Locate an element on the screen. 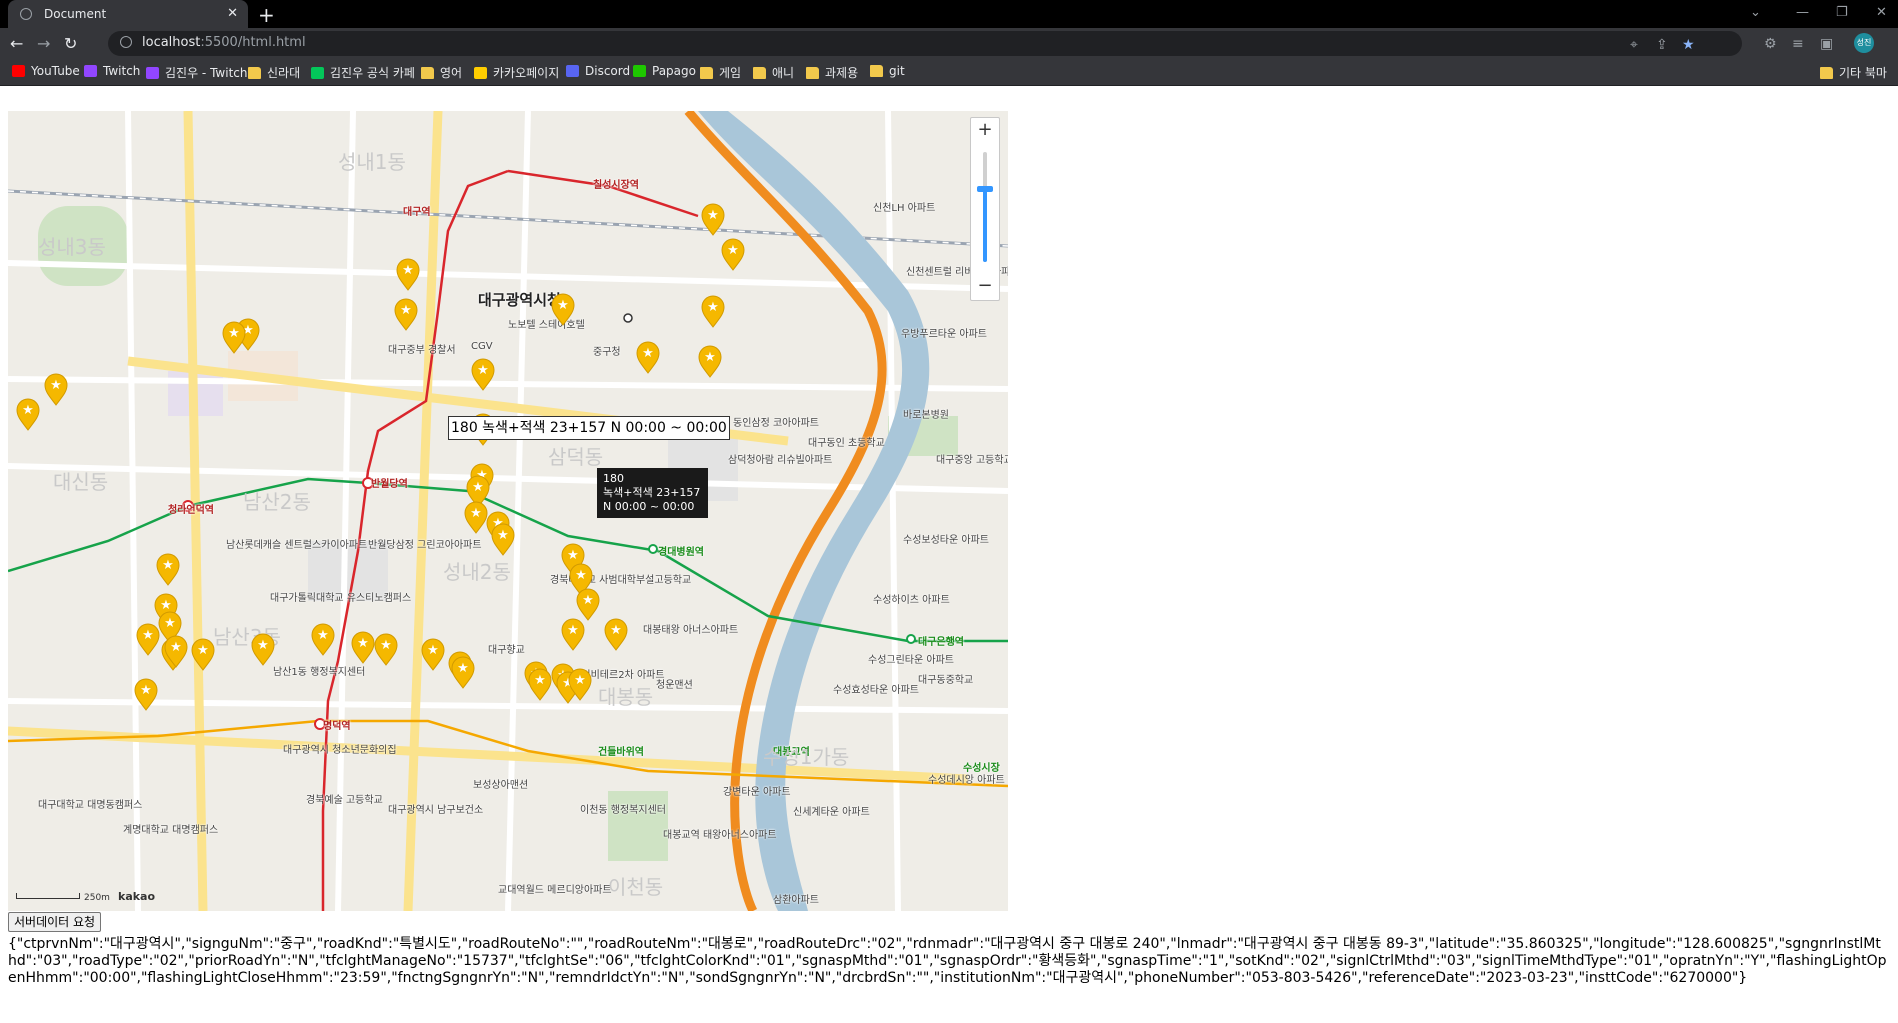 This screenshot has width=1898, height=1023. bookmark-Papago: Papago is located at coordinates (664, 71).